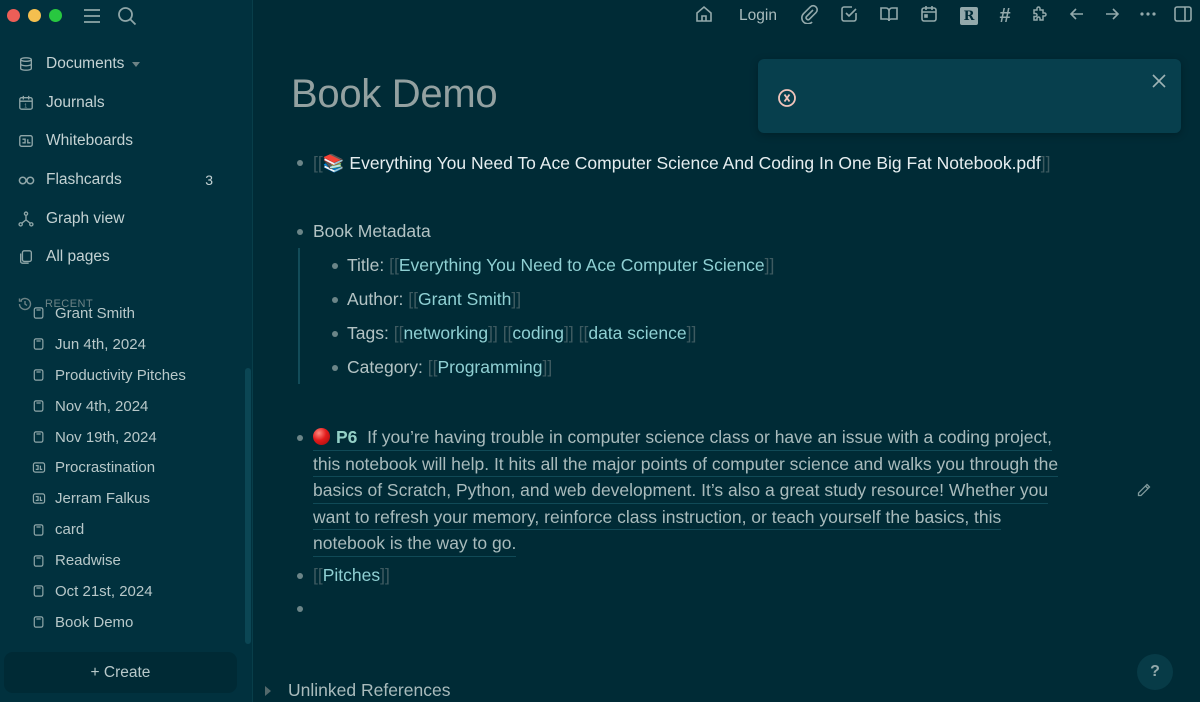 The width and height of the screenshot is (1200, 702). What do you see at coordinates (126, 141) in the screenshot?
I see `sidebar-item-whiteboards: Whiteboards` at bounding box center [126, 141].